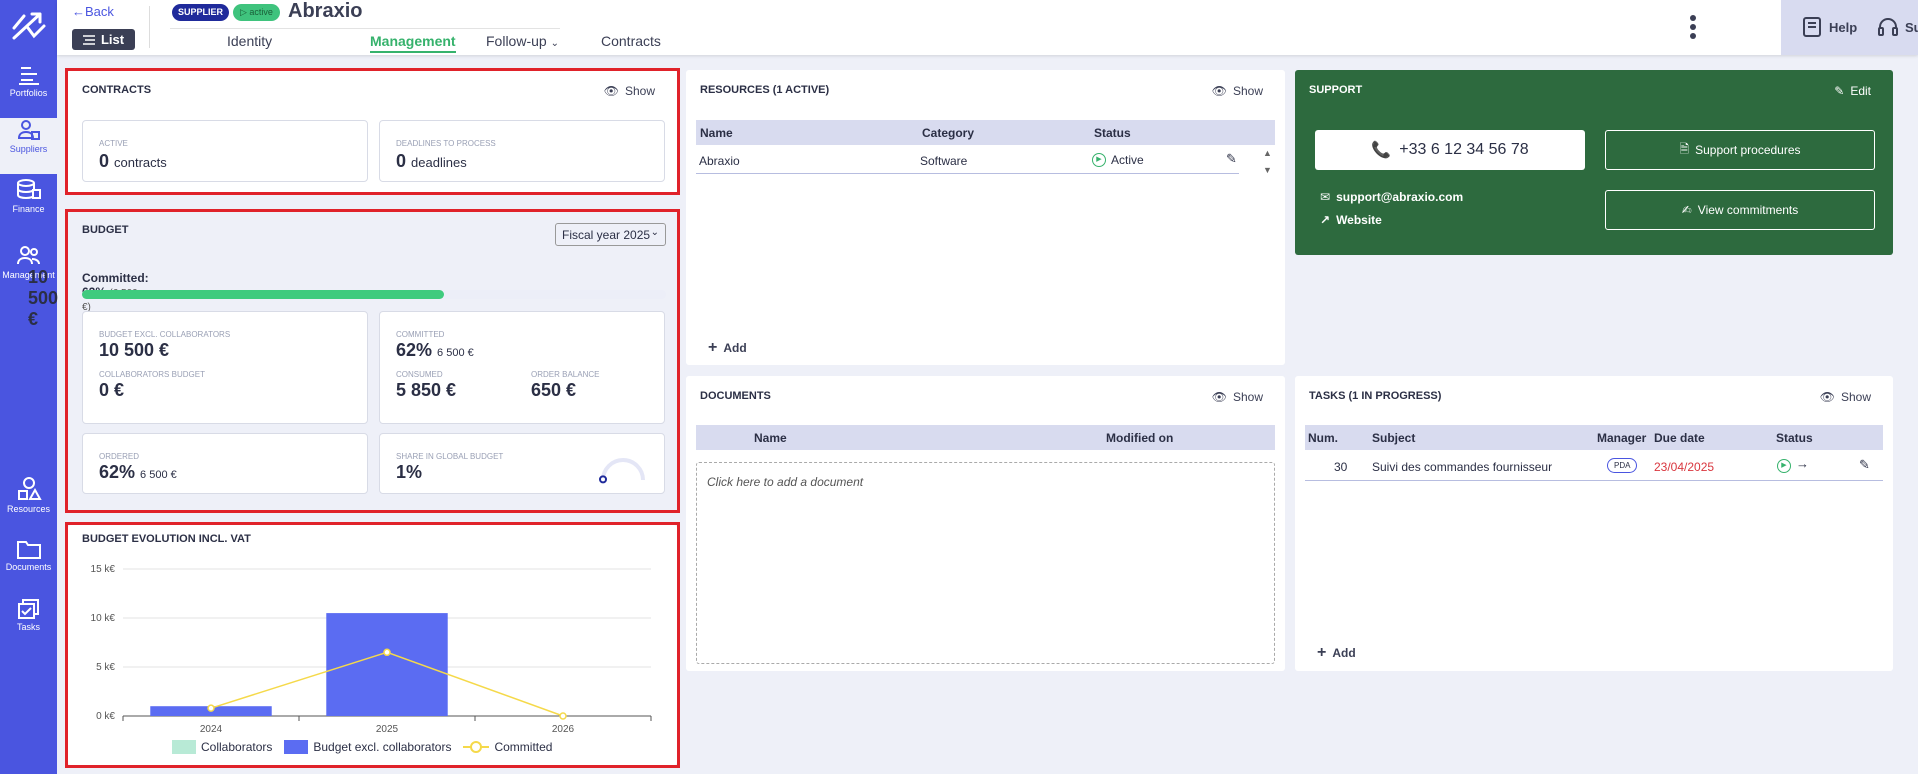 This screenshot has width=1918, height=774. I want to click on budget-evolution-chart: 0 k€ 5 k€ 10 k€ 15 k€ 2024 2025 2026, so click(371, 649).